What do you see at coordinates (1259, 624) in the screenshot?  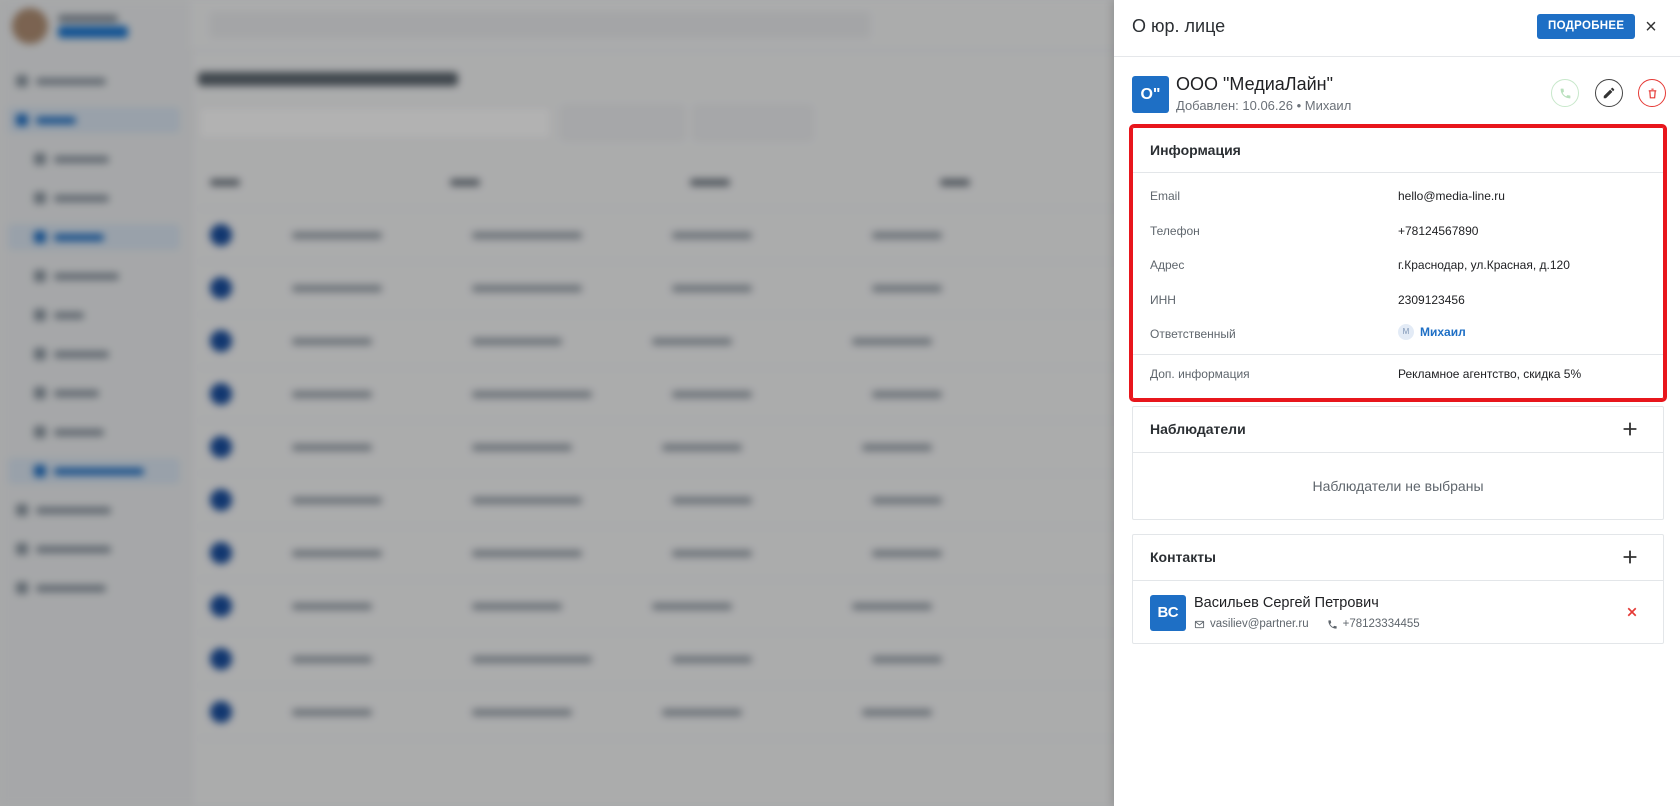 I see `contact-email-text: vasiliev@partner.ru` at bounding box center [1259, 624].